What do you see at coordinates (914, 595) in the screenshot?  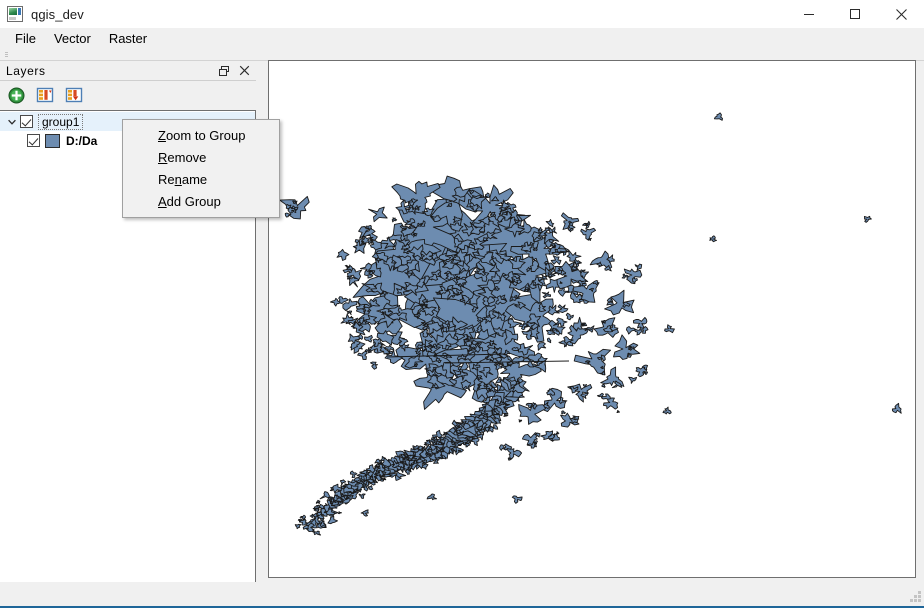 I see `resize-grip` at bounding box center [914, 595].